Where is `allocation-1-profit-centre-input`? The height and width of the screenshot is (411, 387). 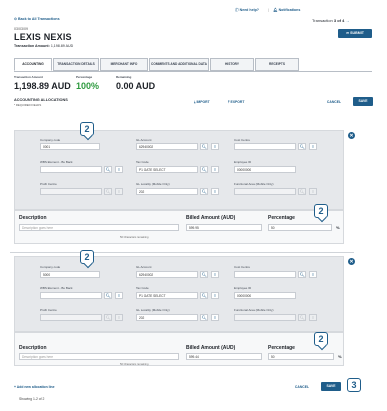 allocation-1-profit-centre-input is located at coordinates (71, 191).